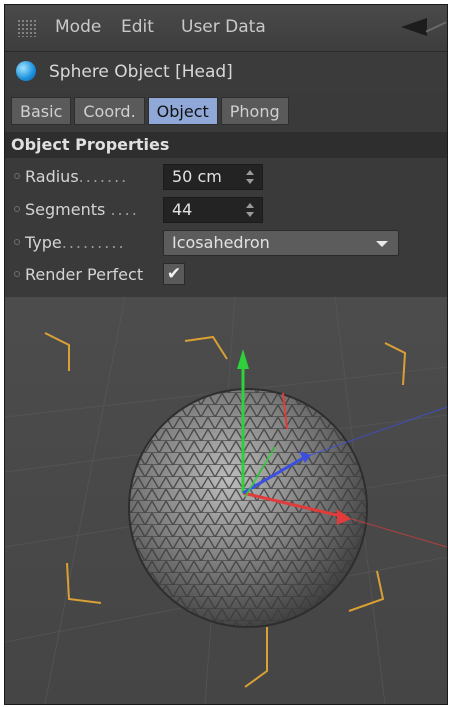  I want to click on y-axis-arrow-icon, so click(243, 359).